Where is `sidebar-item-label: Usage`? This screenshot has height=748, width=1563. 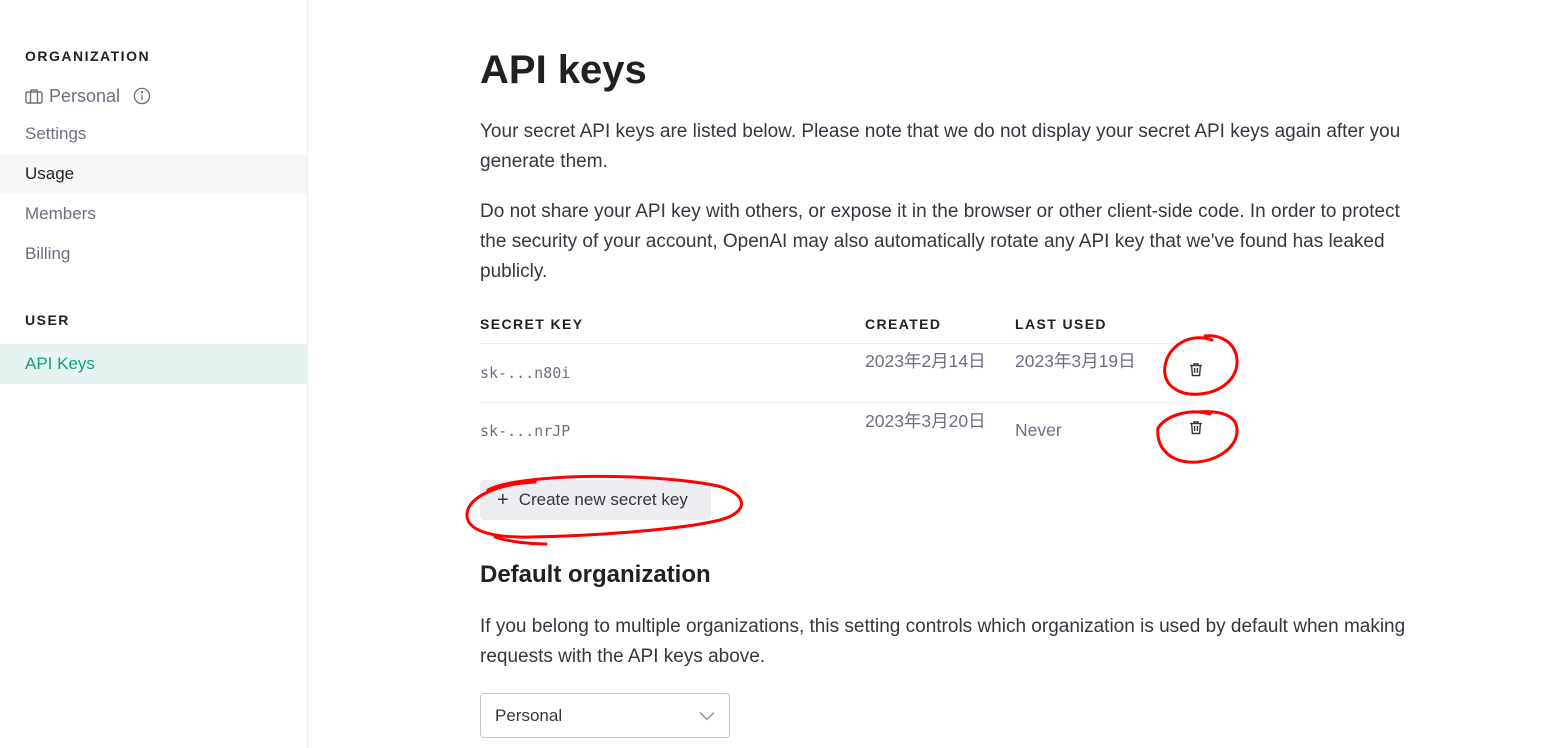
sidebar-item-label: Usage is located at coordinates (50, 173).